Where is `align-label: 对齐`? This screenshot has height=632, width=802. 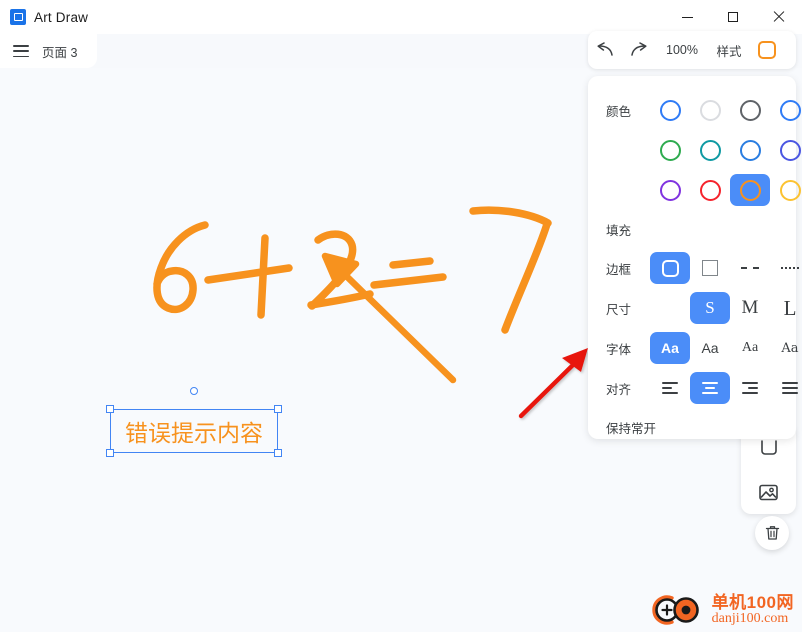
align-label: 对齐 is located at coordinates (619, 389).